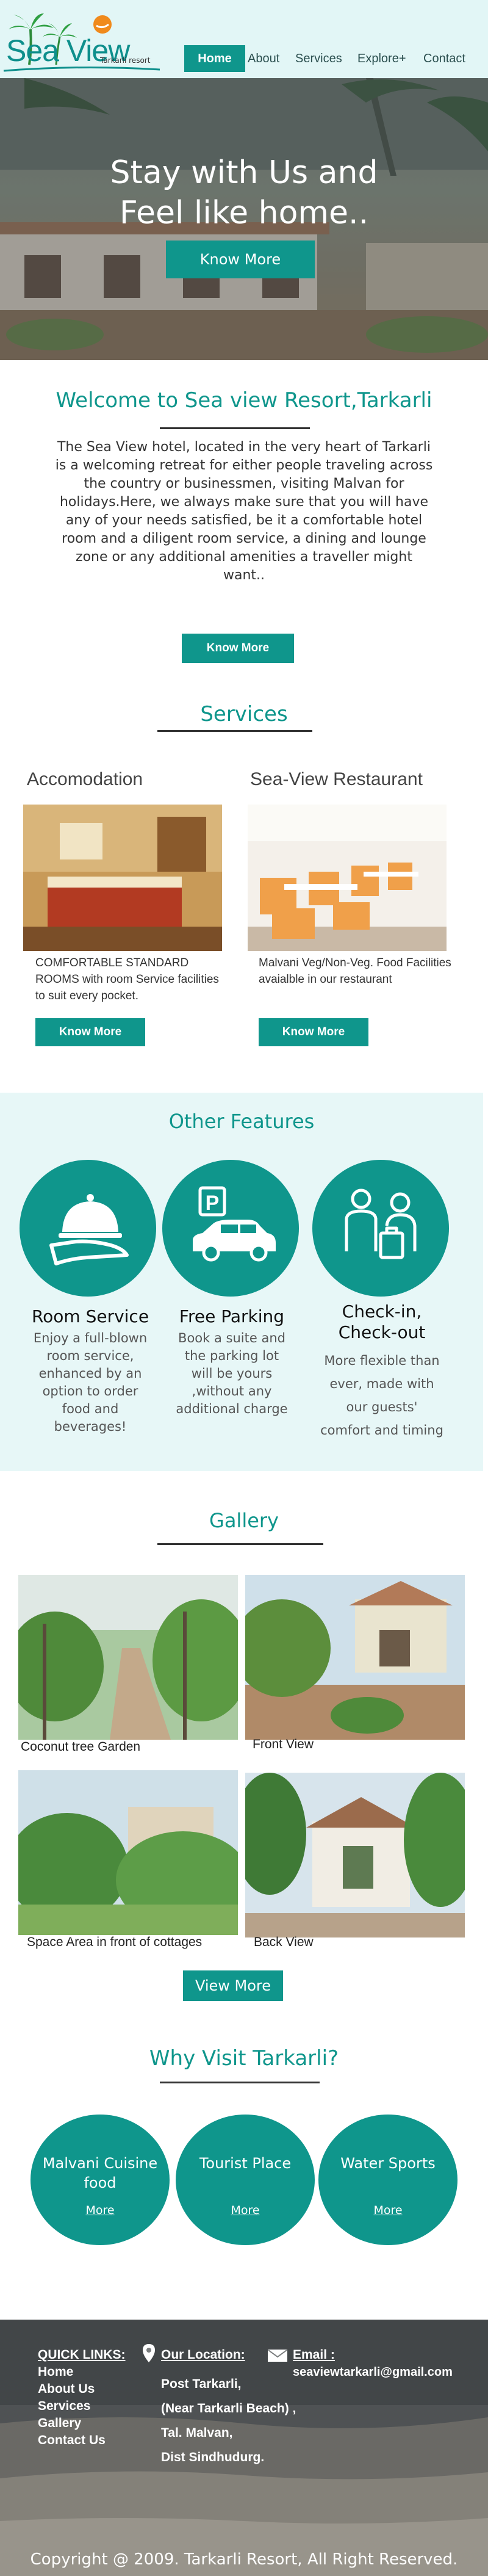 The image size is (488, 2576). Describe the element at coordinates (100, 2182) in the screenshot. I see `malvani-cuisine-label-line: food` at that location.